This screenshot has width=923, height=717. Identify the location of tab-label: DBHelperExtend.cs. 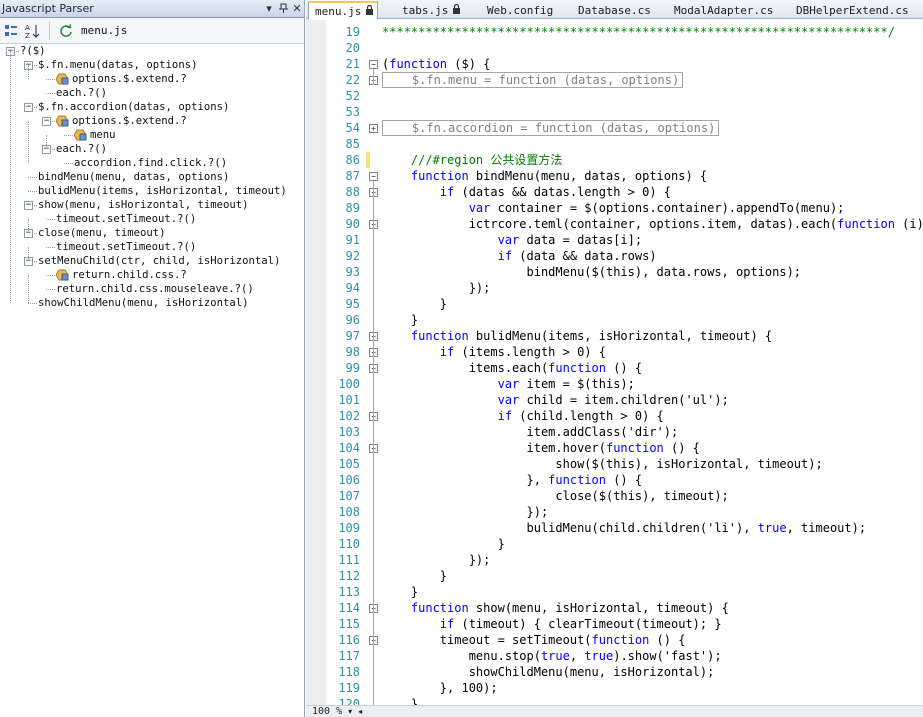
(852, 10).